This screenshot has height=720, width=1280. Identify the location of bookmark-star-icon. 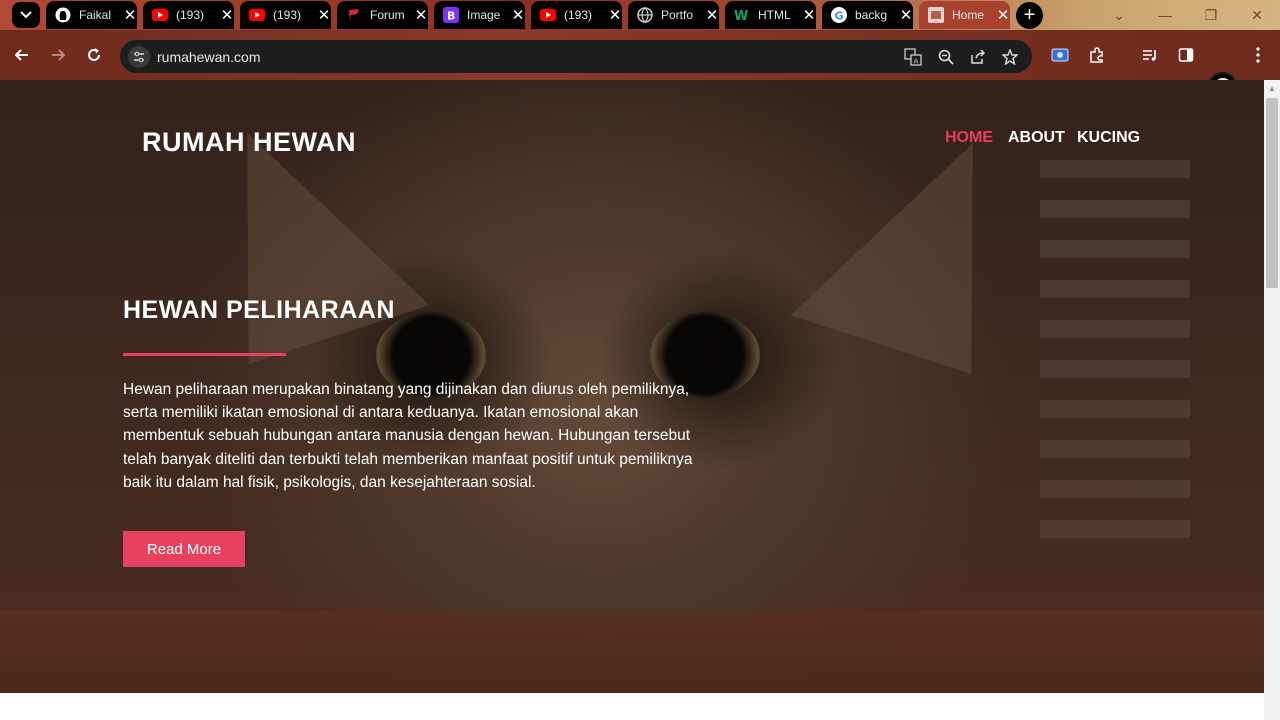
(1010, 57).